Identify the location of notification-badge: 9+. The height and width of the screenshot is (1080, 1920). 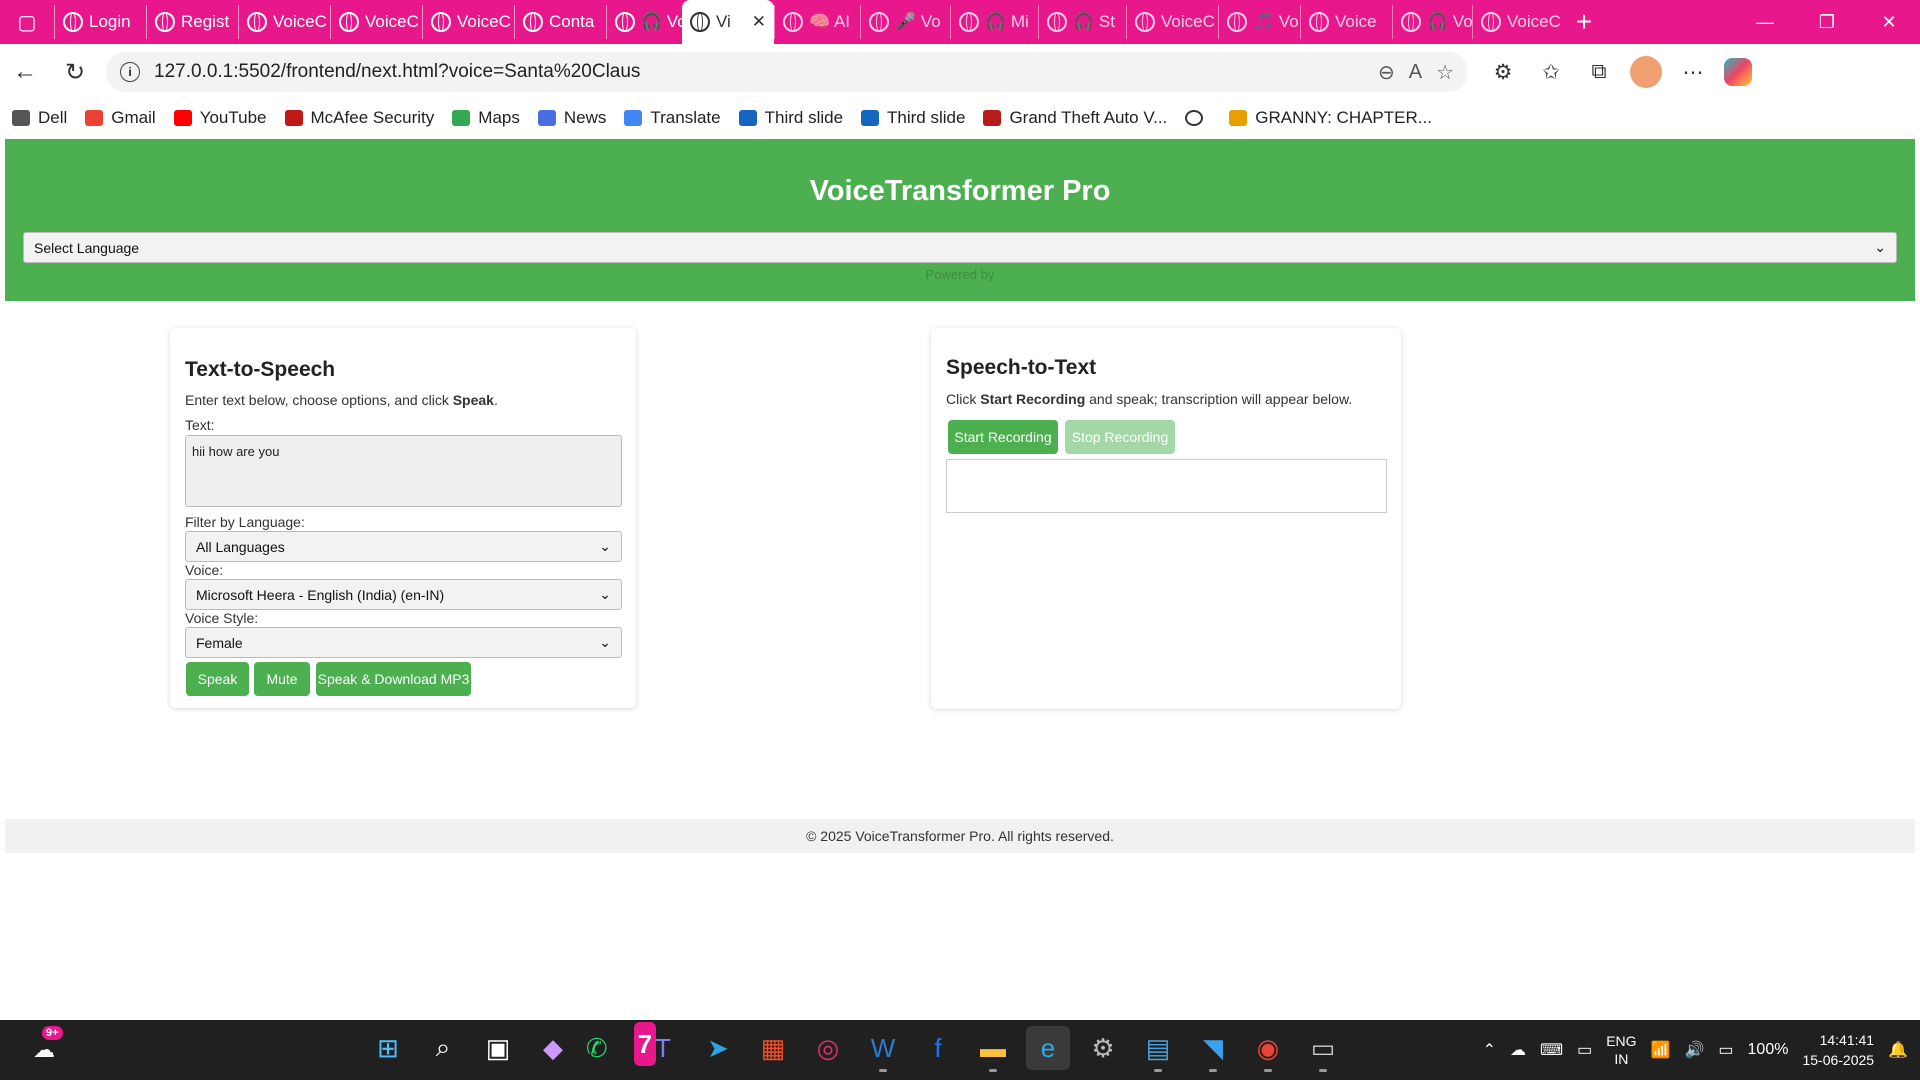
(52, 1033).